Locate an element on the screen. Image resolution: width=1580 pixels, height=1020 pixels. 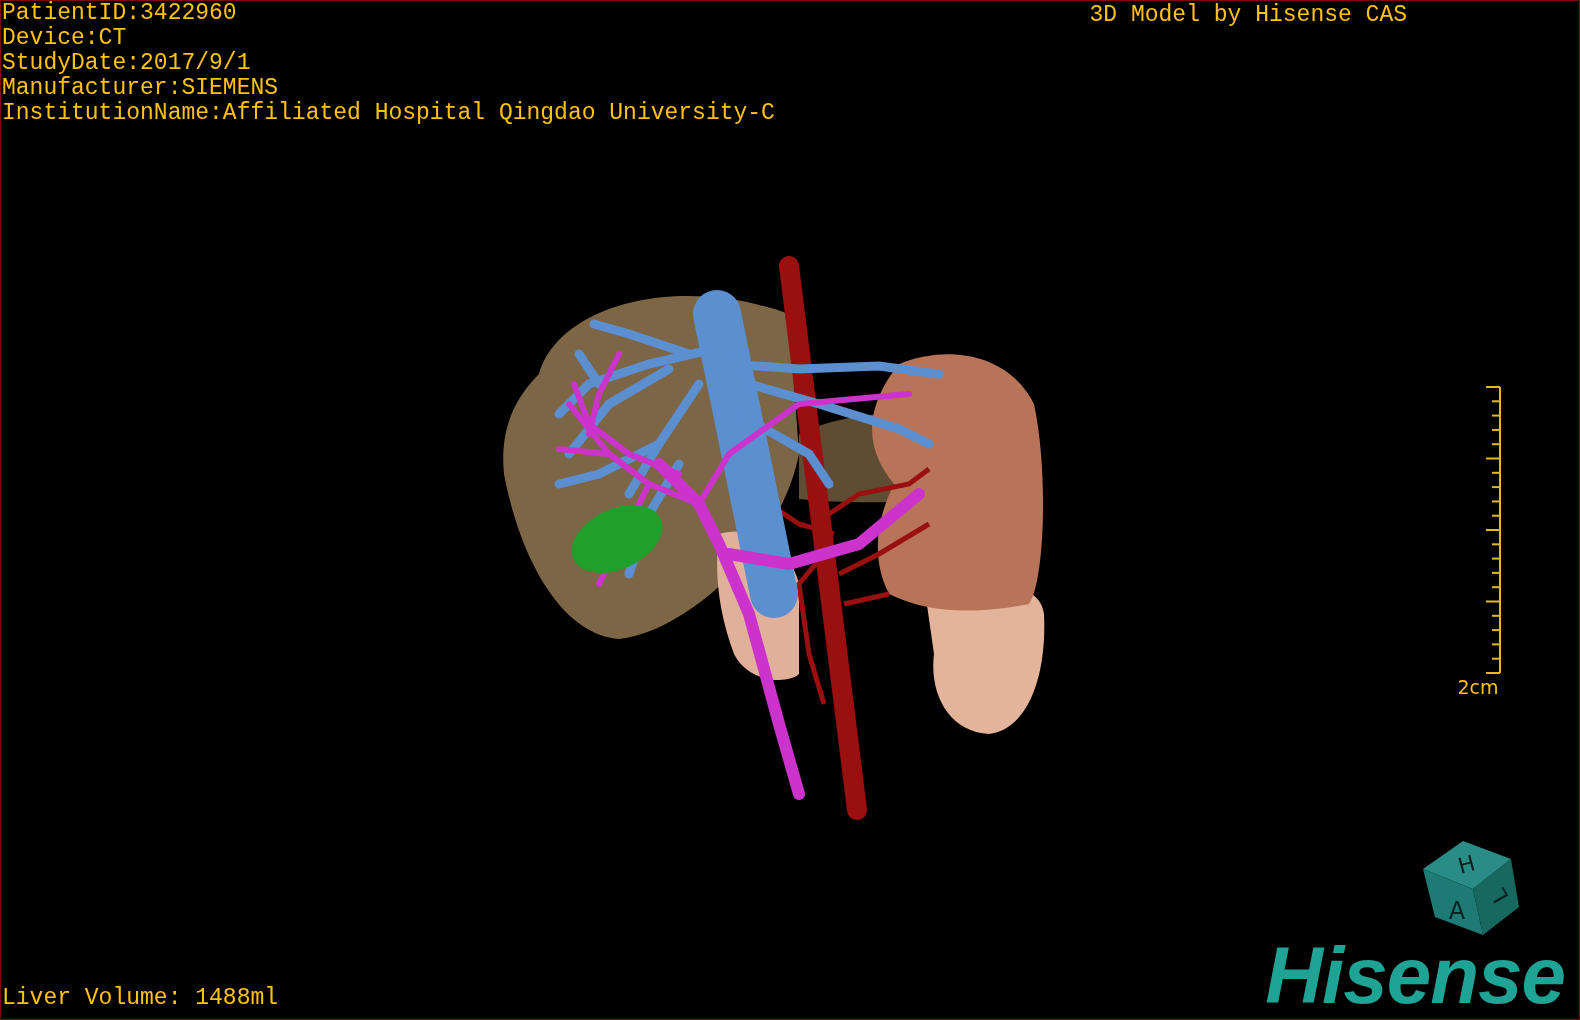
info-text: Manufacturer:SIEMENS is located at coordinates (141, 88).